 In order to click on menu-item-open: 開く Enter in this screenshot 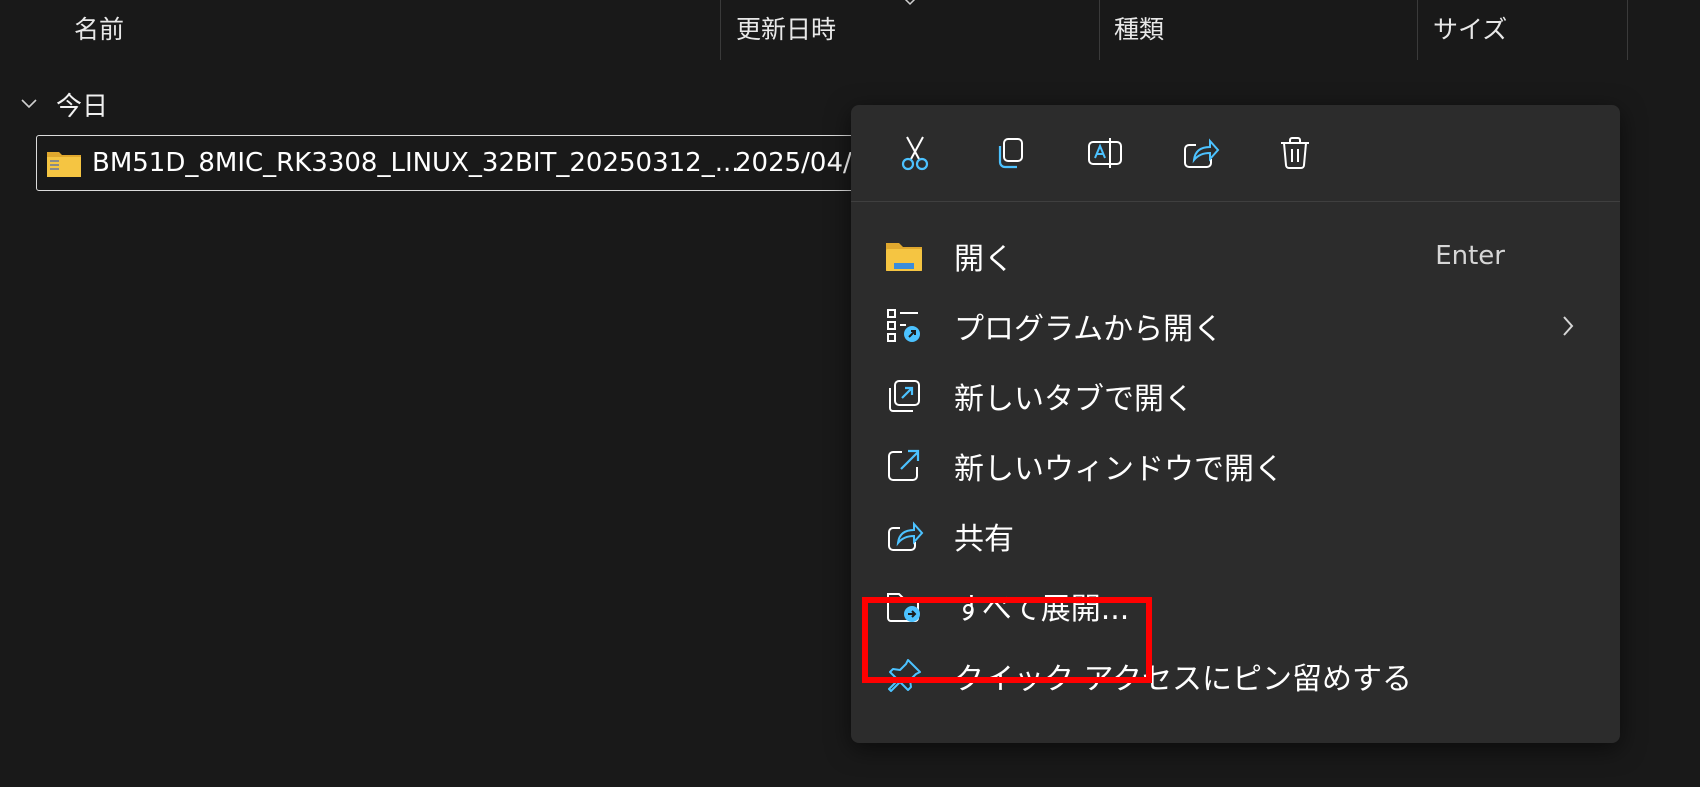, I will do `click(1235, 256)`.